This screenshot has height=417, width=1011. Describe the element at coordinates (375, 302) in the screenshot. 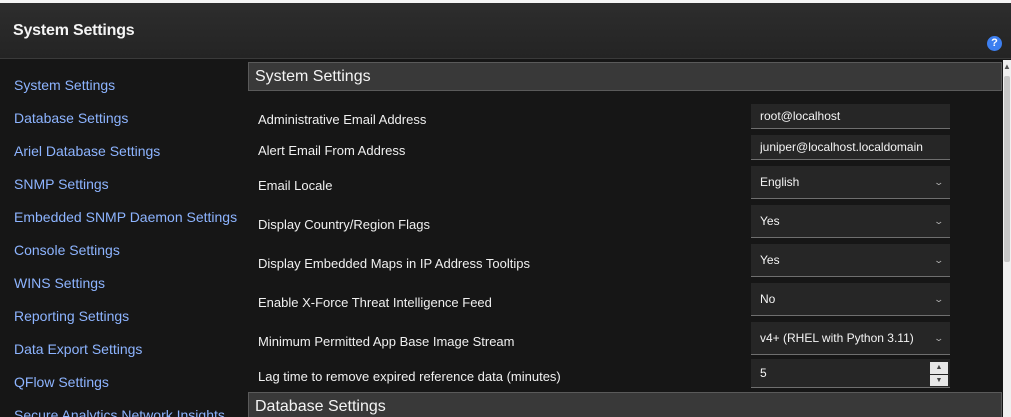

I see `label-xforce-feed: Enable X-Force Threat Intelligence Feed` at that location.